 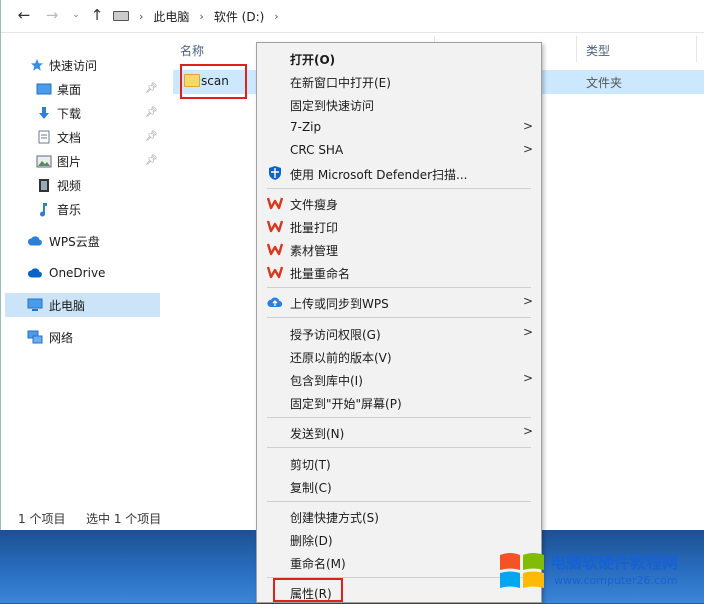 What do you see at coordinates (44, 161) in the screenshot?
I see `picture-icon` at bounding box center [44, 161].